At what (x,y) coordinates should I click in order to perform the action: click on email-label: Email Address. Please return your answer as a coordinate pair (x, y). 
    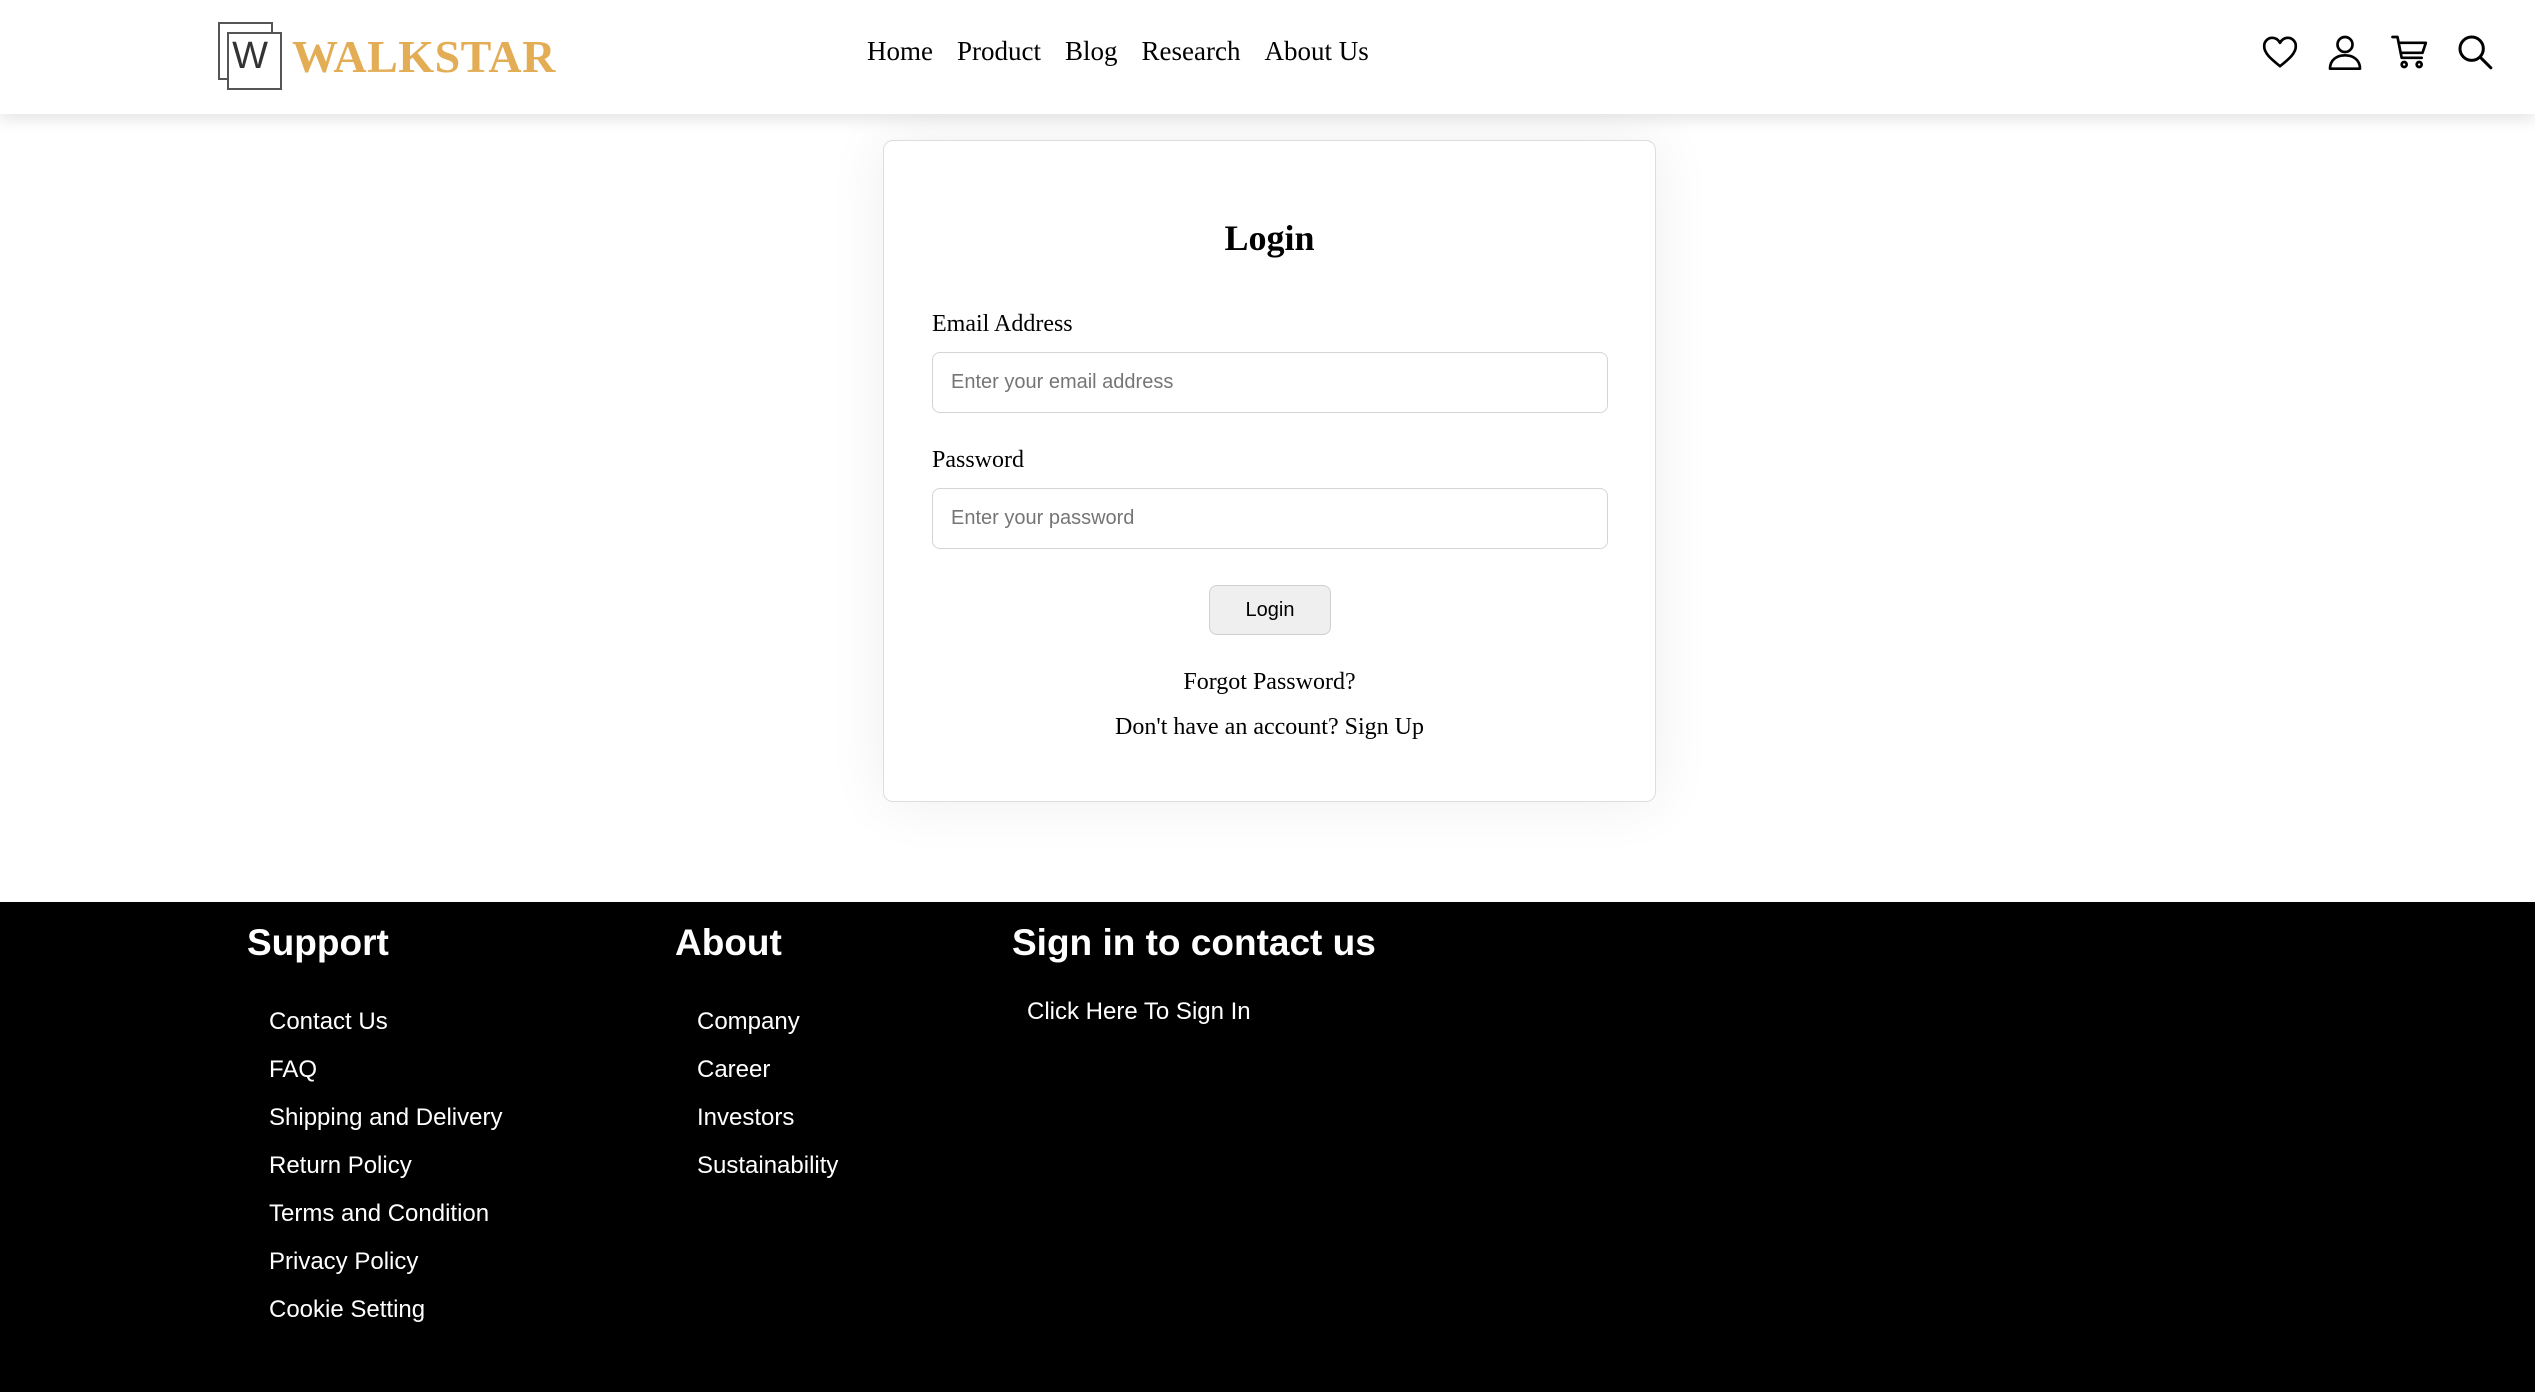
    Looking at the image, I should click on (1002, 324).